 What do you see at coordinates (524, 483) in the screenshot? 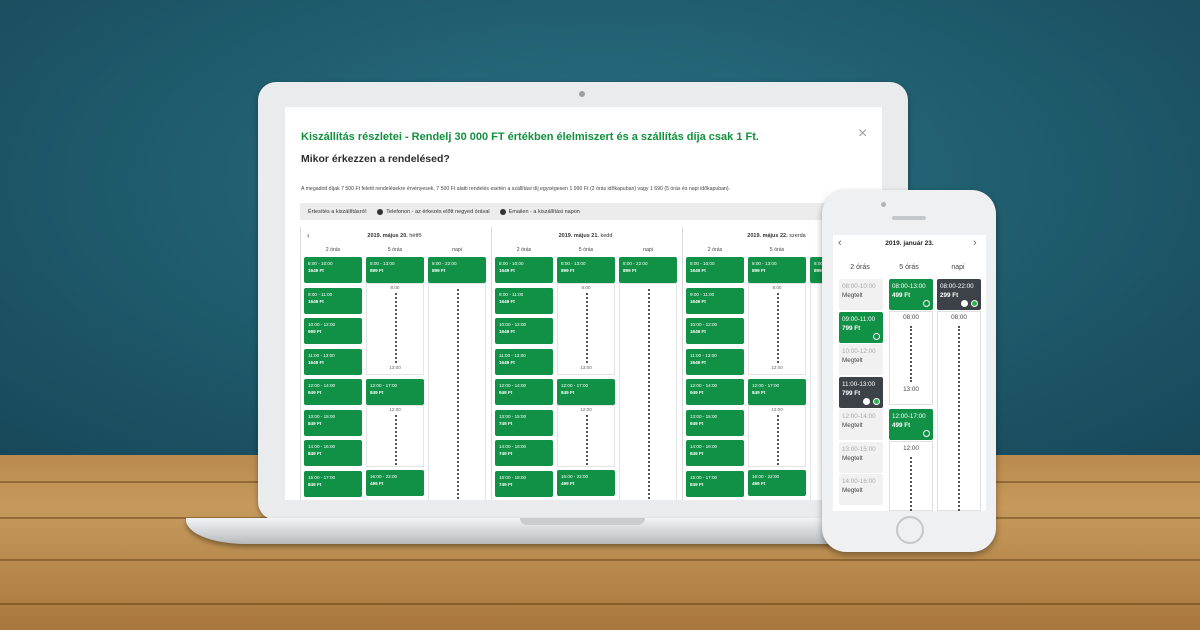
I see `time-slot-two-hour: 16:00 - 18:00 749 Ft` at bounding box center [524, 483].